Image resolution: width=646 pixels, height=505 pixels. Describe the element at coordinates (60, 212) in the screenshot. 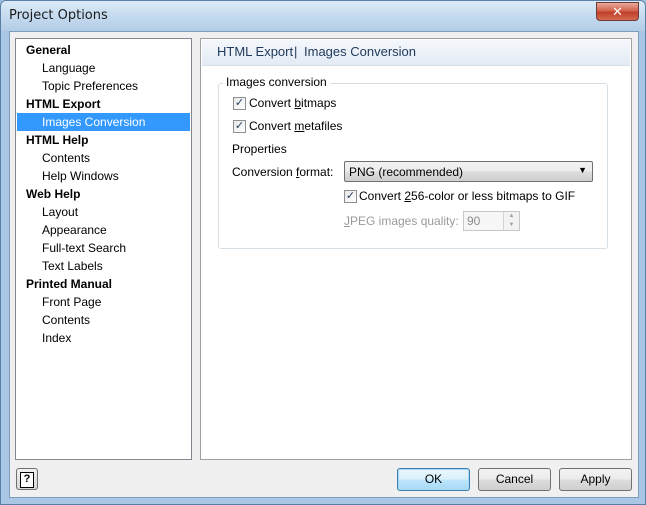

I see `nav-item-layout: Layout` at that location.